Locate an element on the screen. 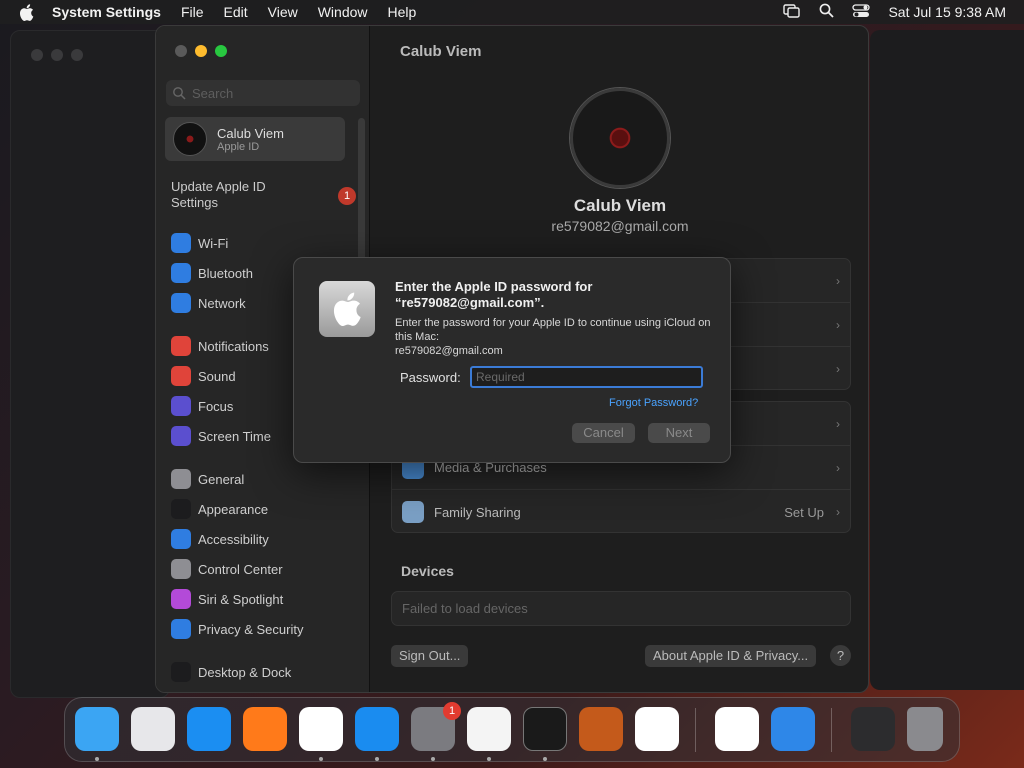  window-controls is located at coordinates (201, 51).